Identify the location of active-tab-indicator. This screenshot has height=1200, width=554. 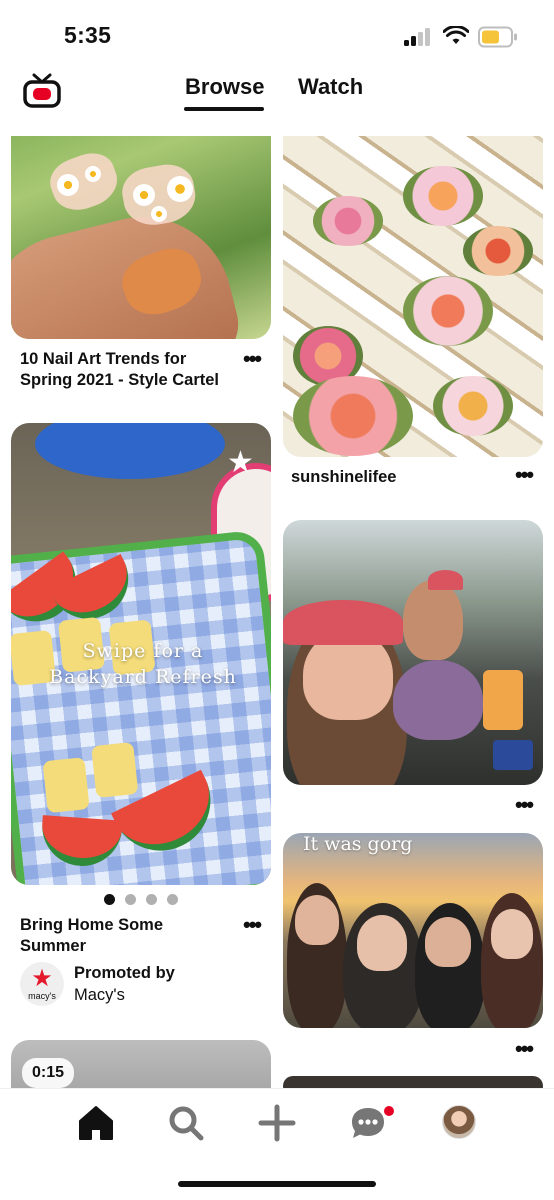
(224, 109).